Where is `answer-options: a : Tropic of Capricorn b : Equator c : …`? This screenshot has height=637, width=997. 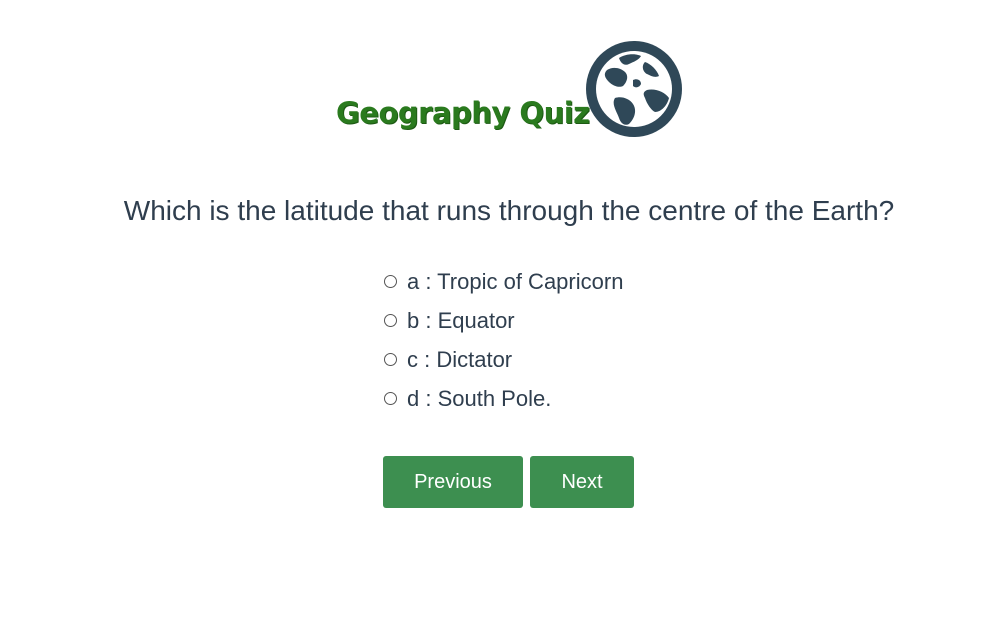
answer-options: a : Tropic of Capricorn b : Equator c : … is located at coordinates (503, 340).